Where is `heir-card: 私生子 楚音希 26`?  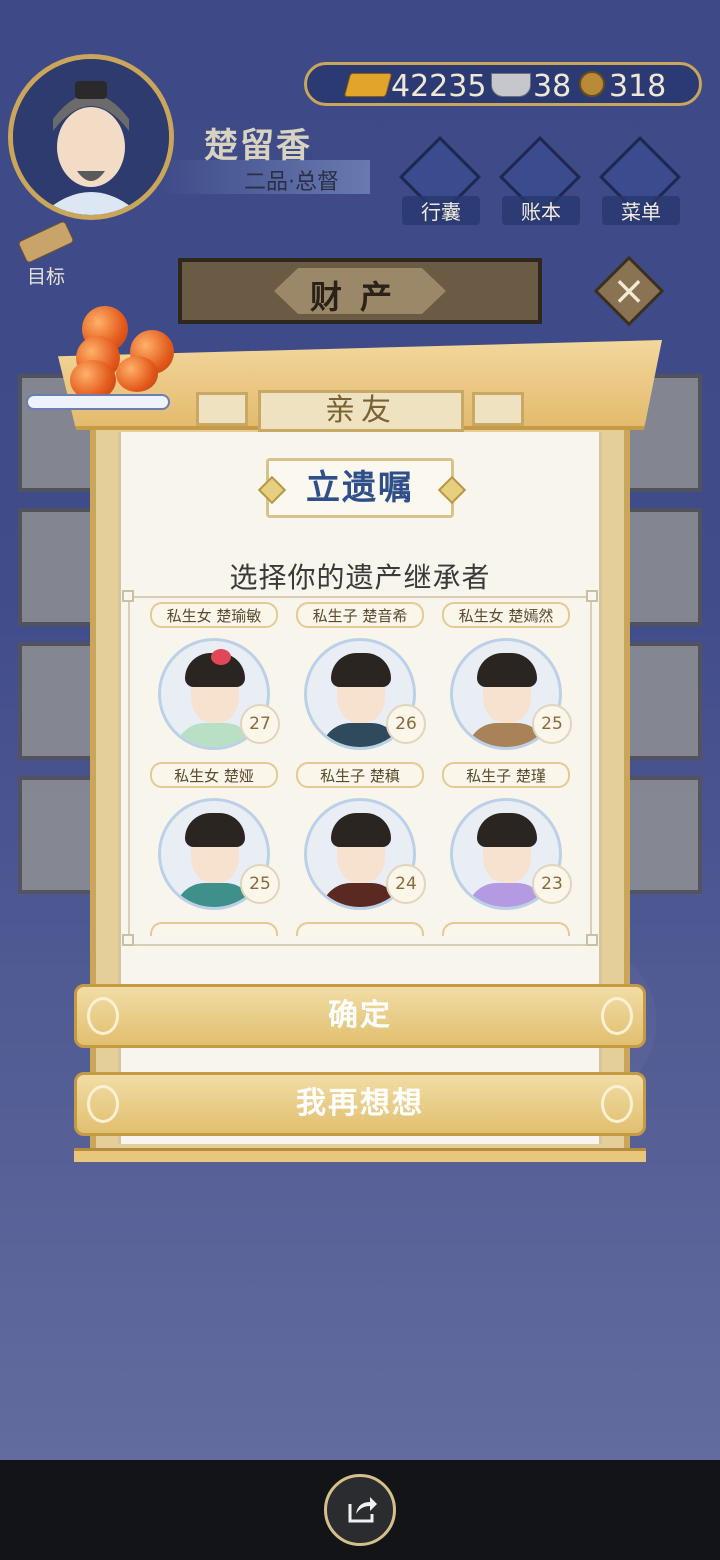
heir-card: 私生子 楚音希 26 is located at coordinates (360, 680).